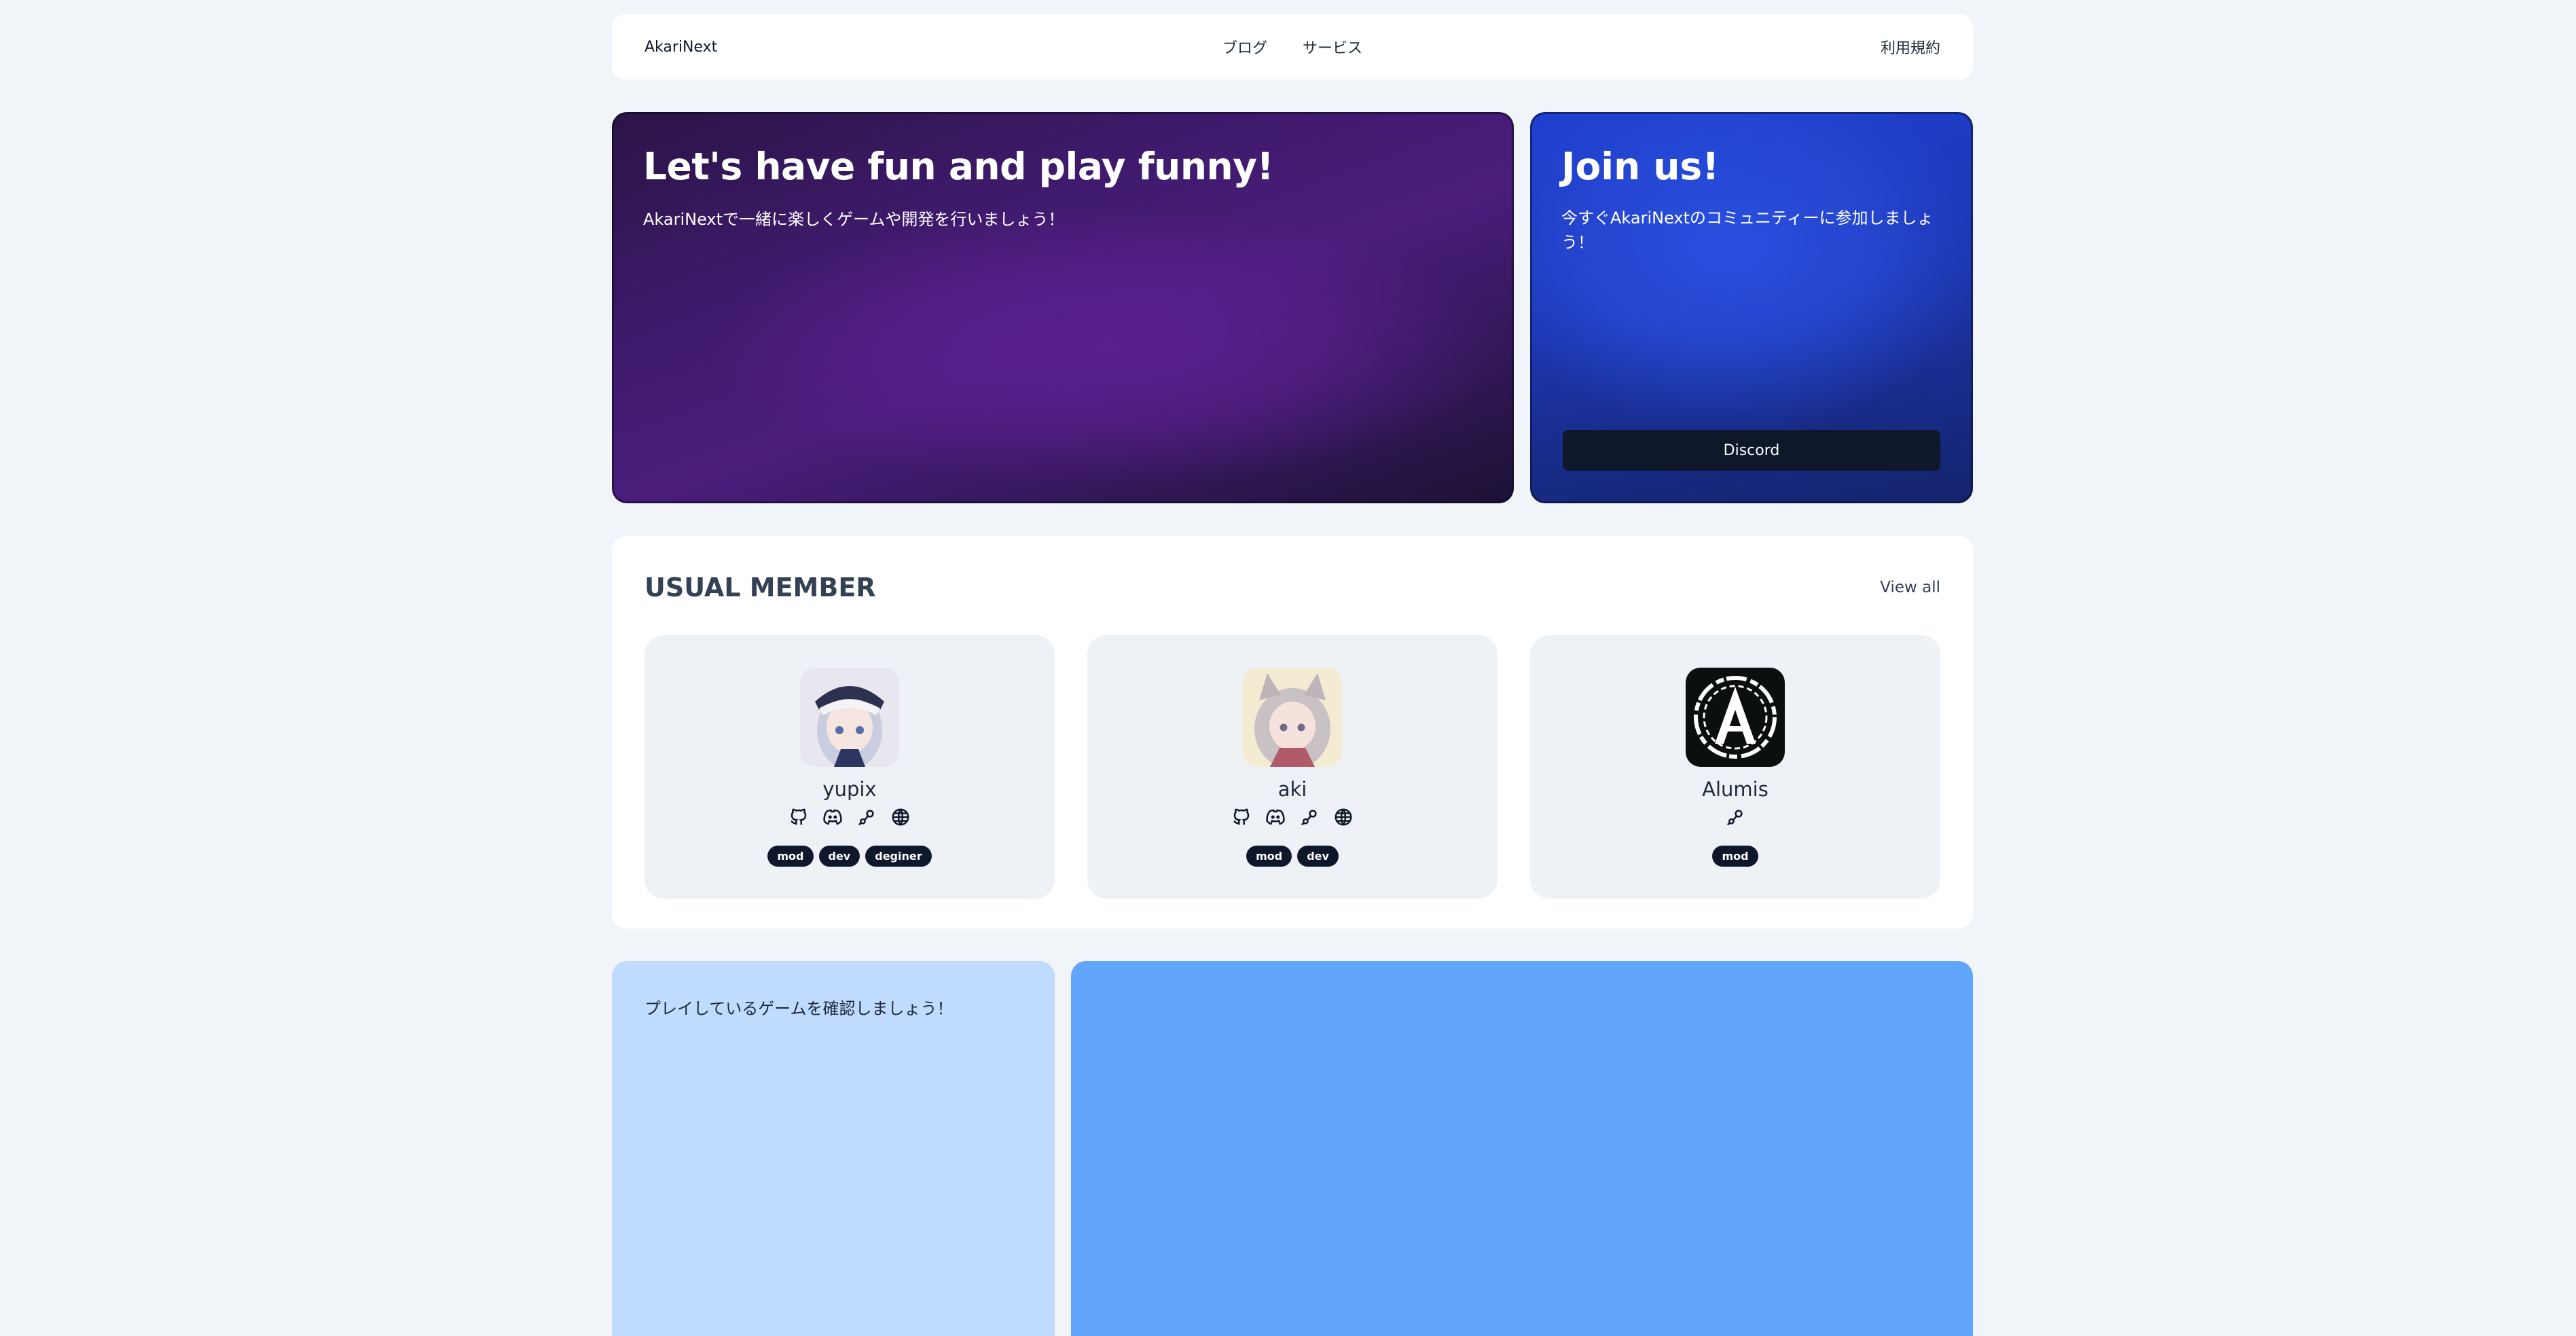  I want to click on games-intro-text: プレイしているゲームを確認しましょう！, so click(799, 1008).